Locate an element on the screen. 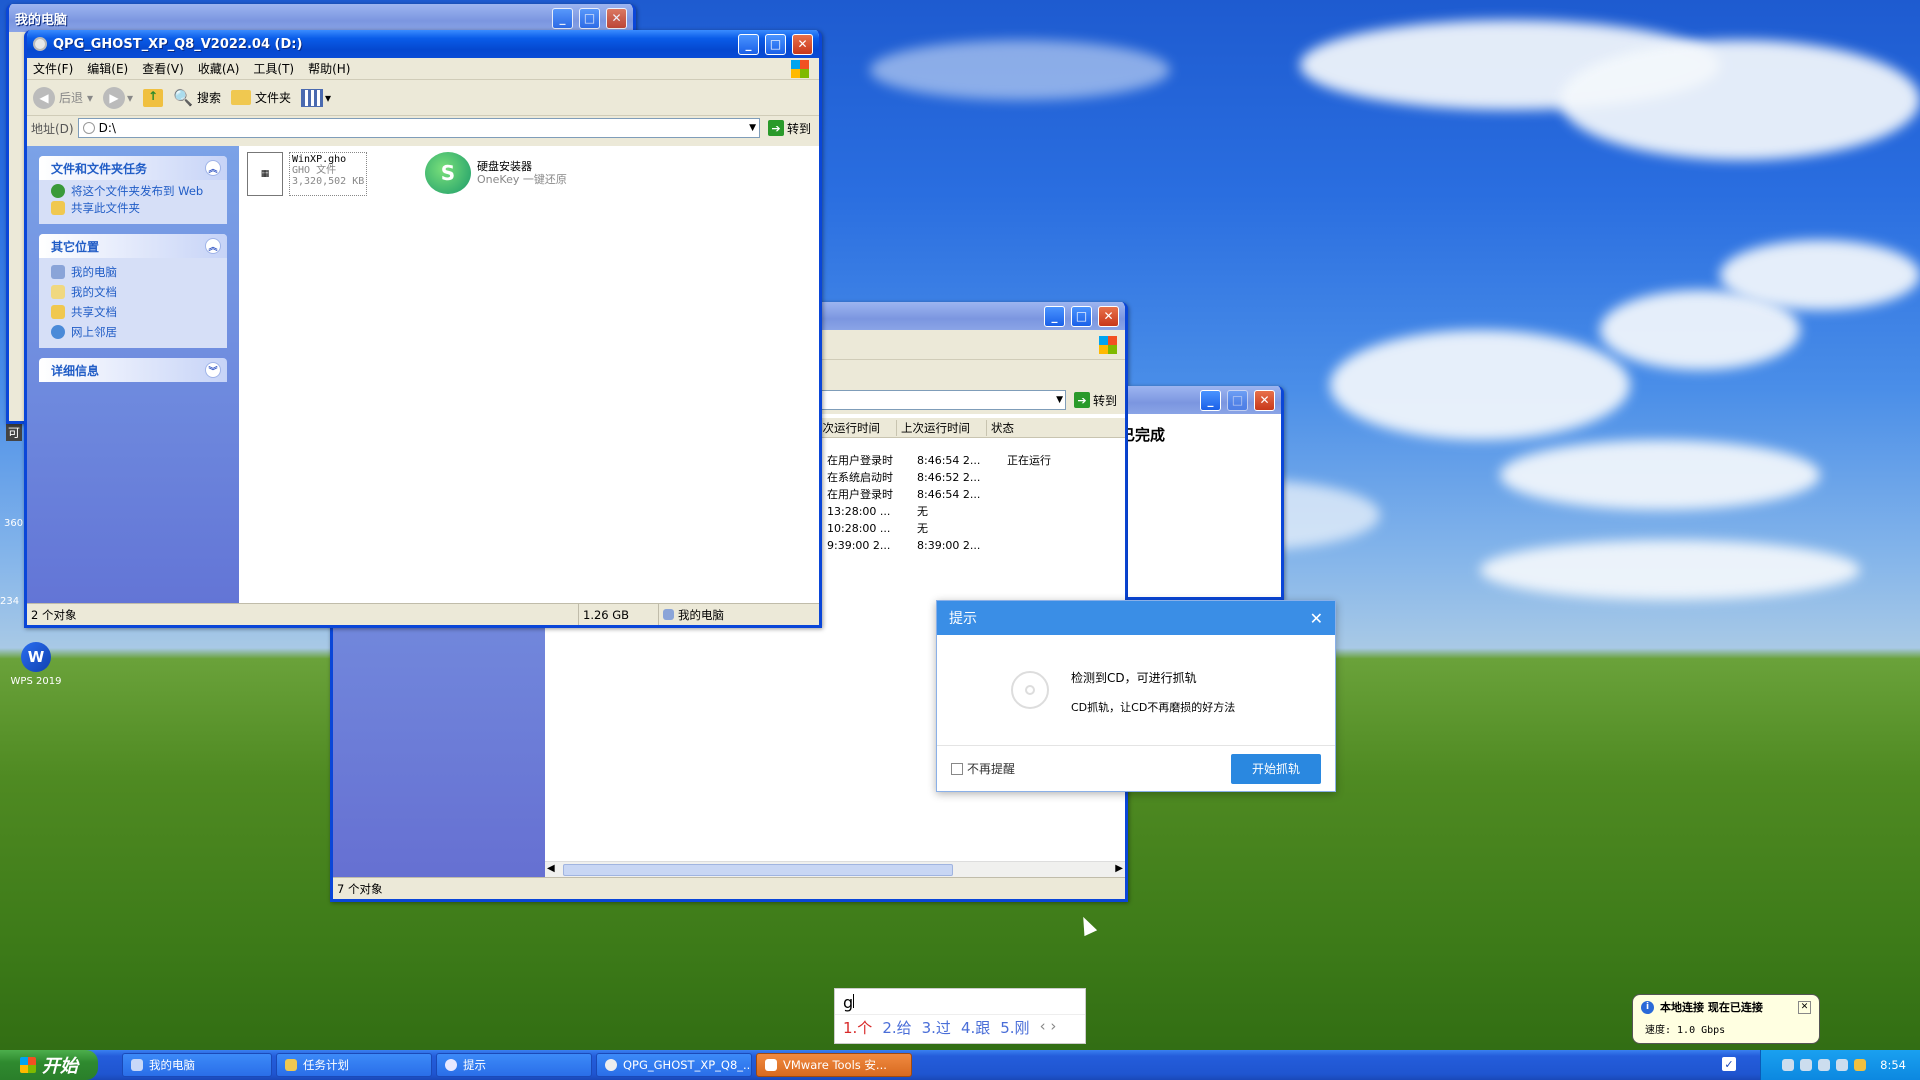  ime-candidate: 1.个 is located at coordinates (857, 1027).